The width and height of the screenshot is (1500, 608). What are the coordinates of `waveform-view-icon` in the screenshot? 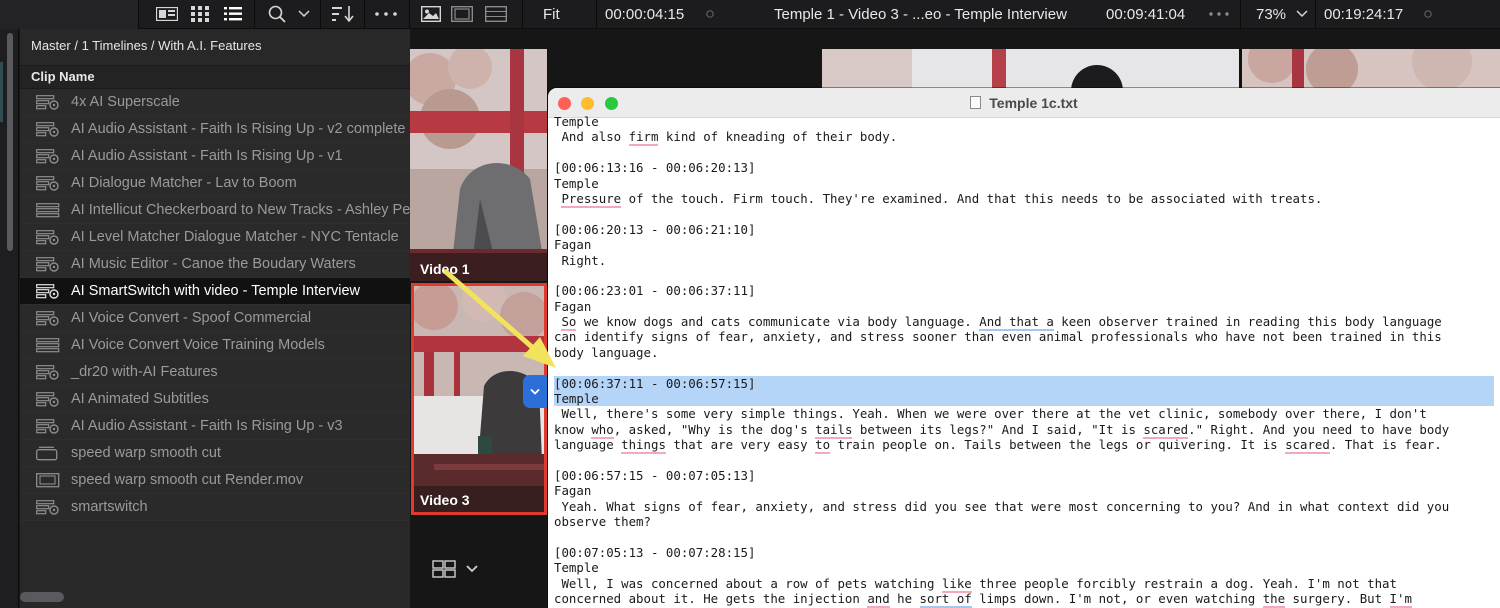 It's located at (496, 14).